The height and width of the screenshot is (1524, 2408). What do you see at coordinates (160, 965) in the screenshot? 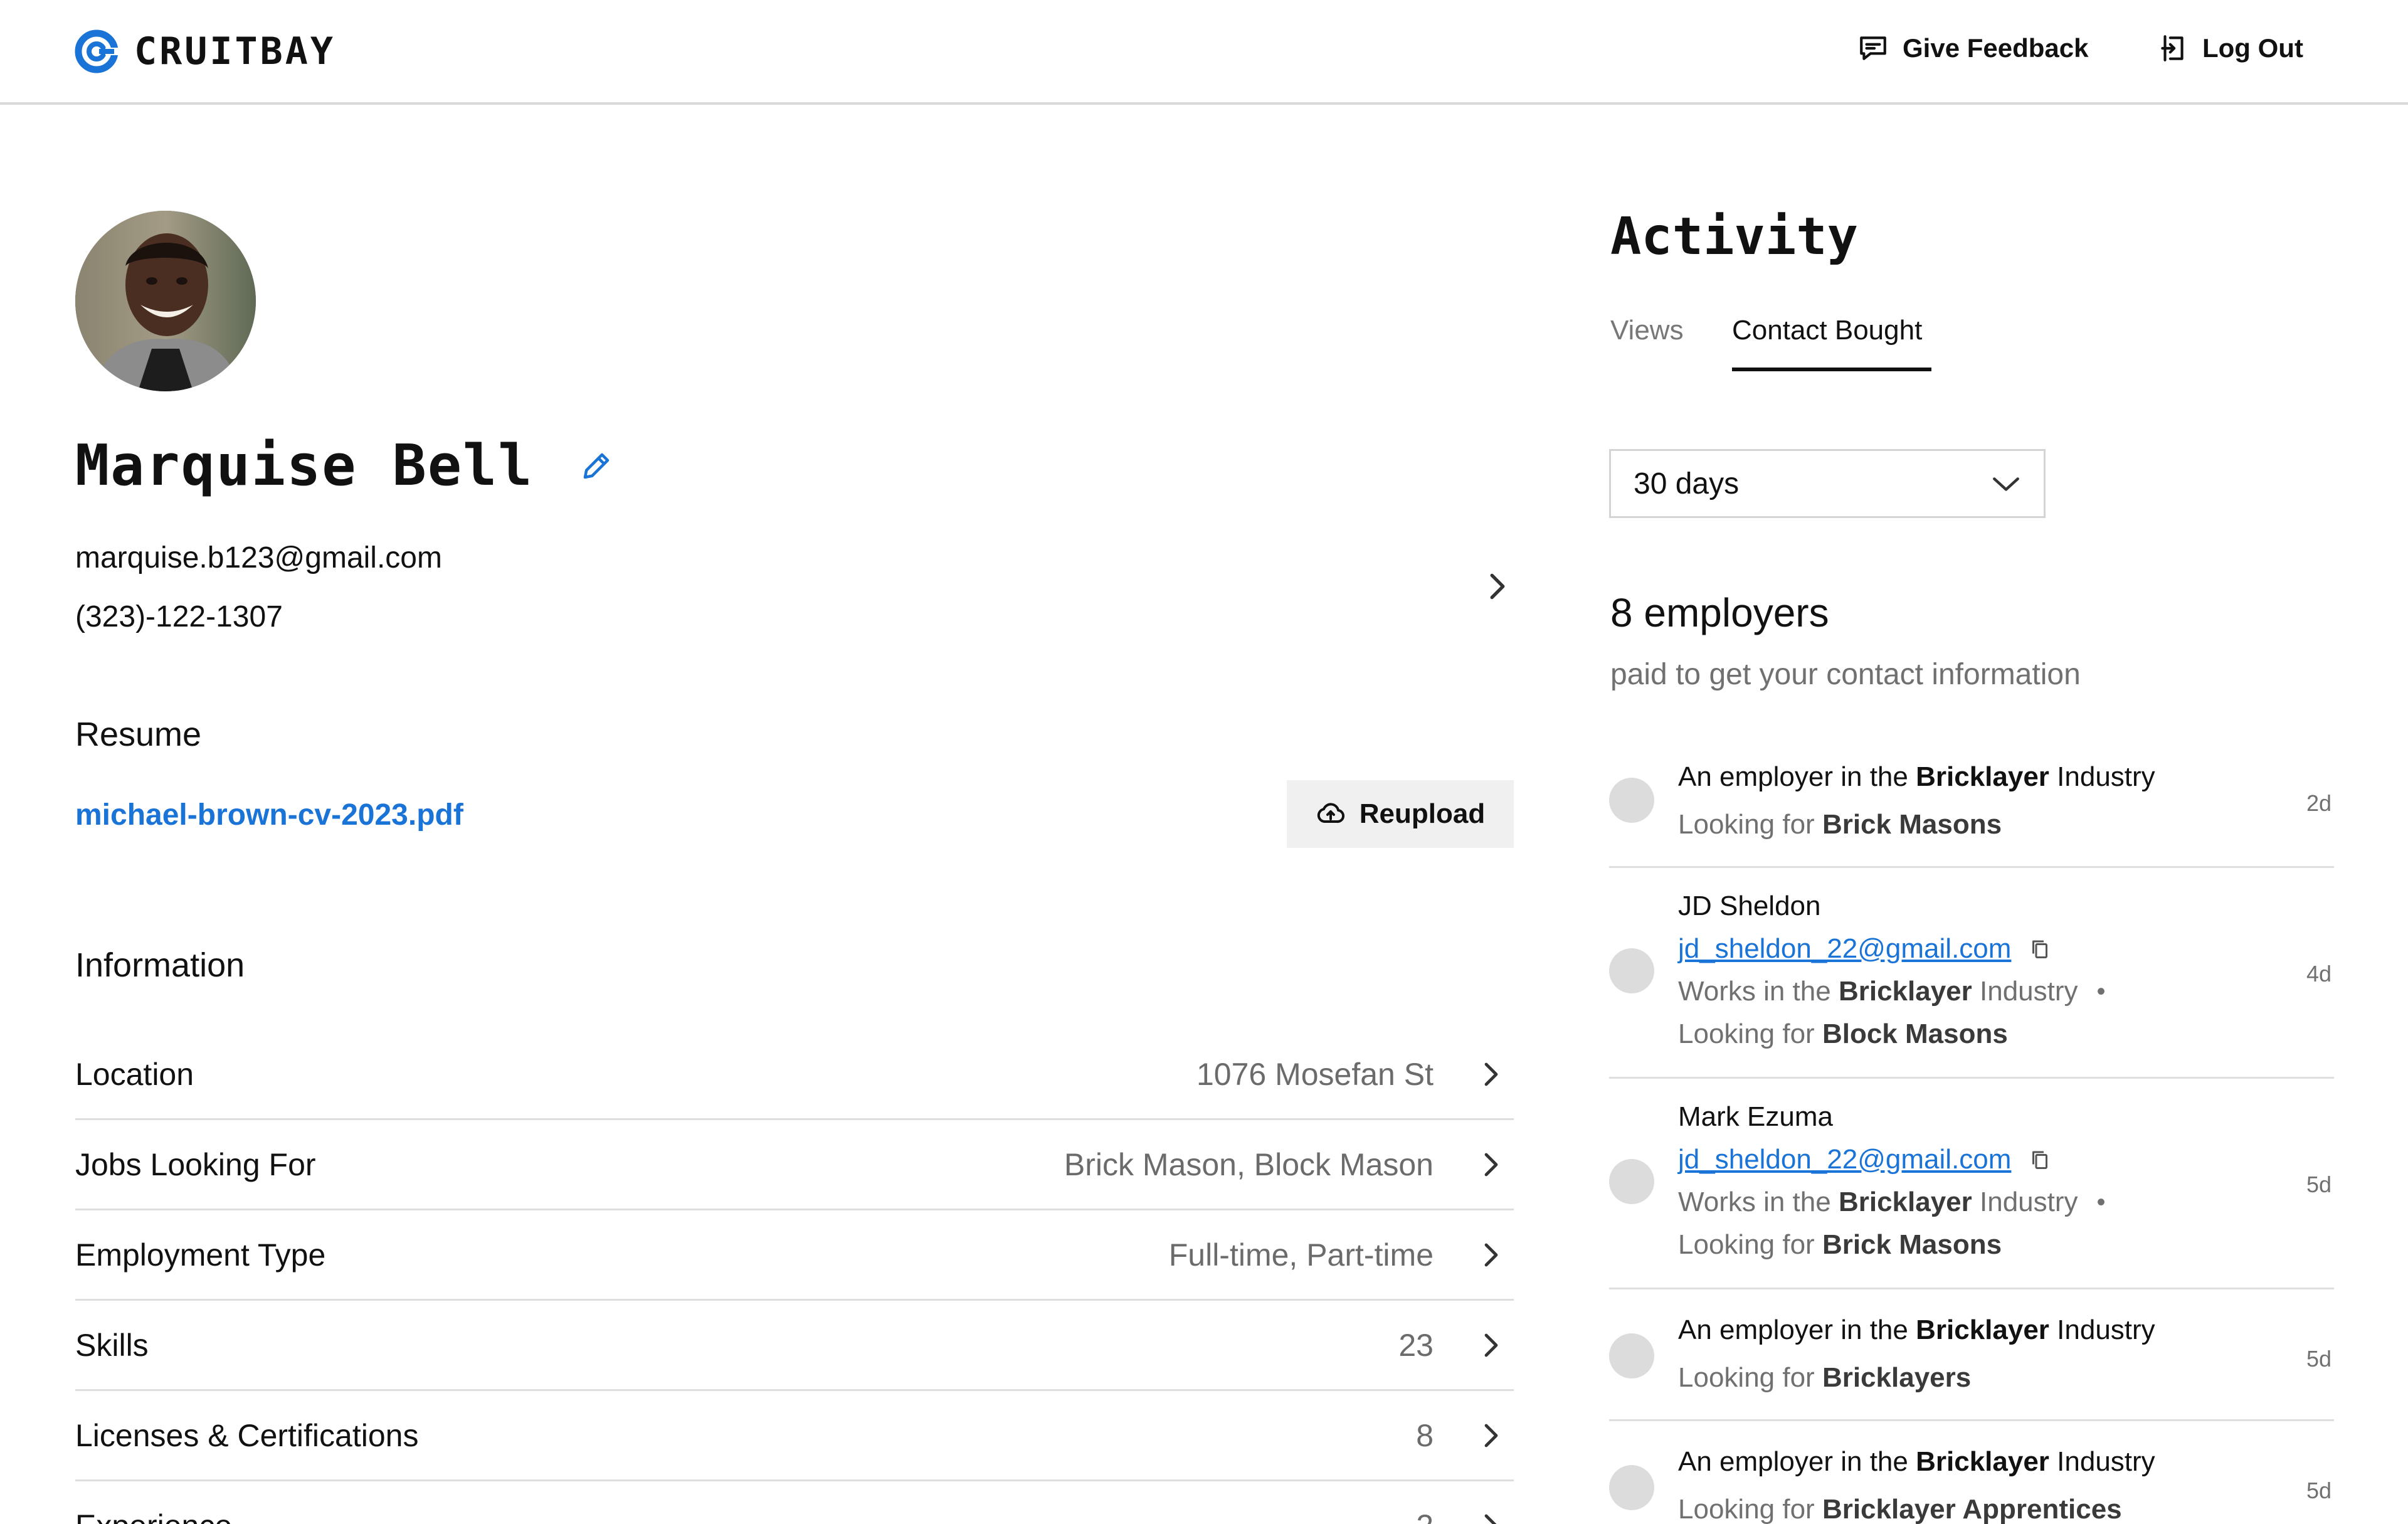
I see `information-heading: Information` at bounding box center [160, 965].